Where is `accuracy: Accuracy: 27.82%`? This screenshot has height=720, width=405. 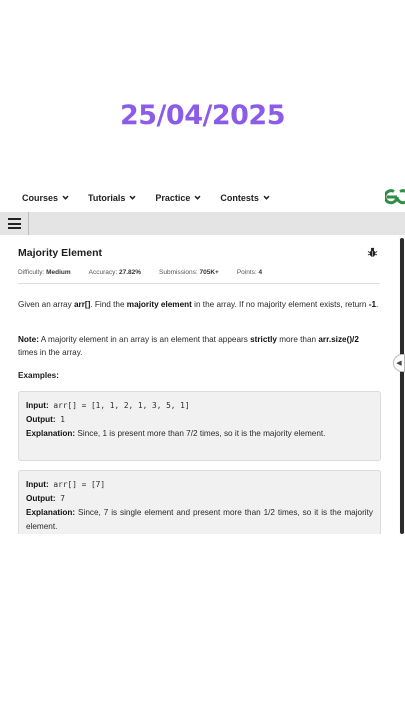
accuracy: Accuracy: 27.82% is located at coordinates (115, 272).